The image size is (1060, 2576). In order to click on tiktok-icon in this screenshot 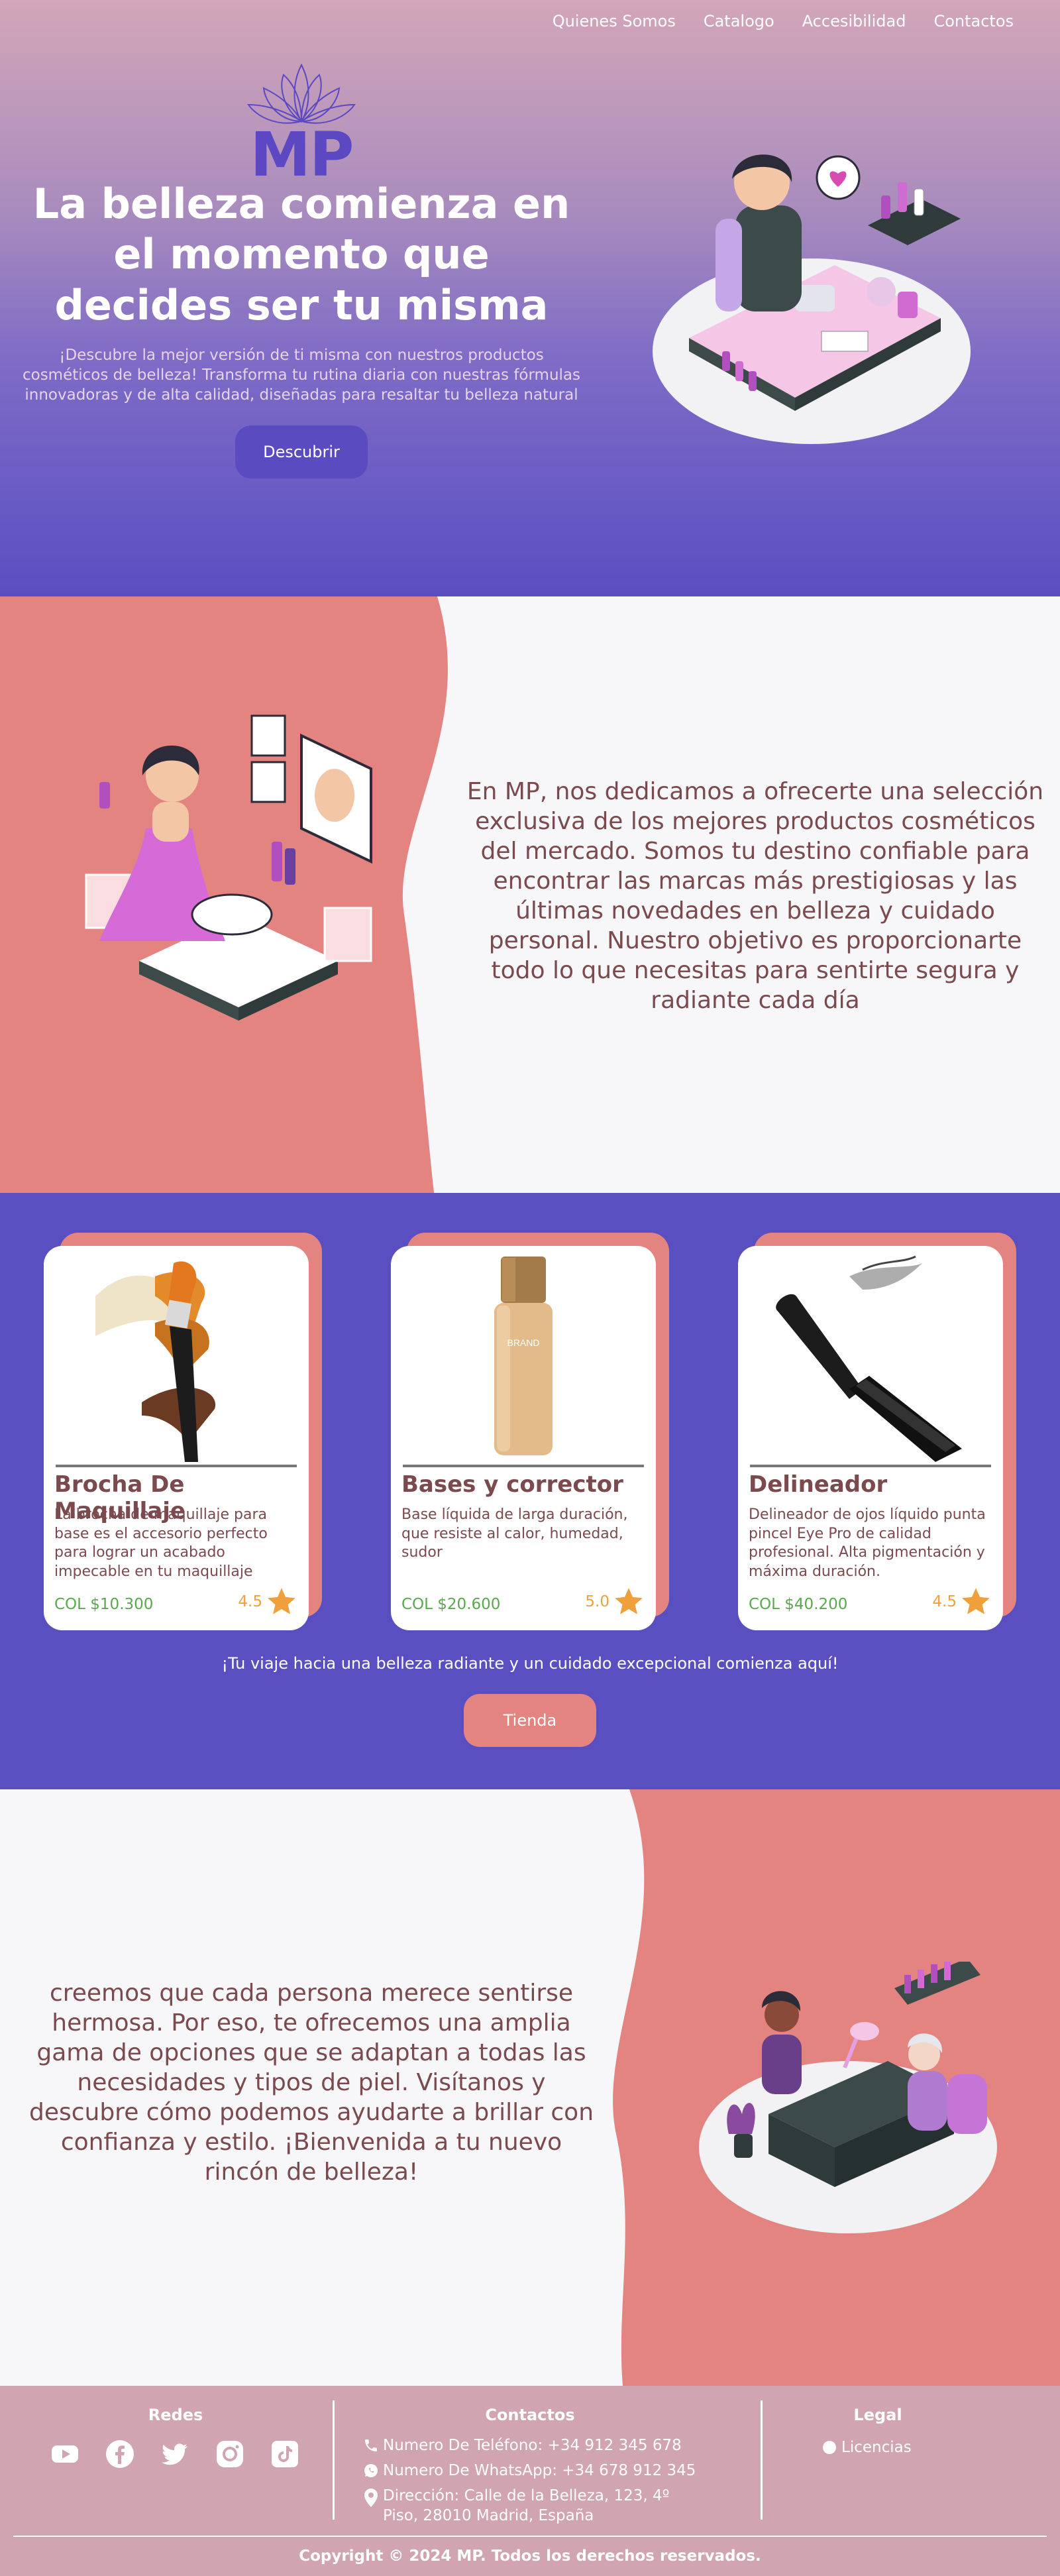, I will do `click(285, 2454)`.